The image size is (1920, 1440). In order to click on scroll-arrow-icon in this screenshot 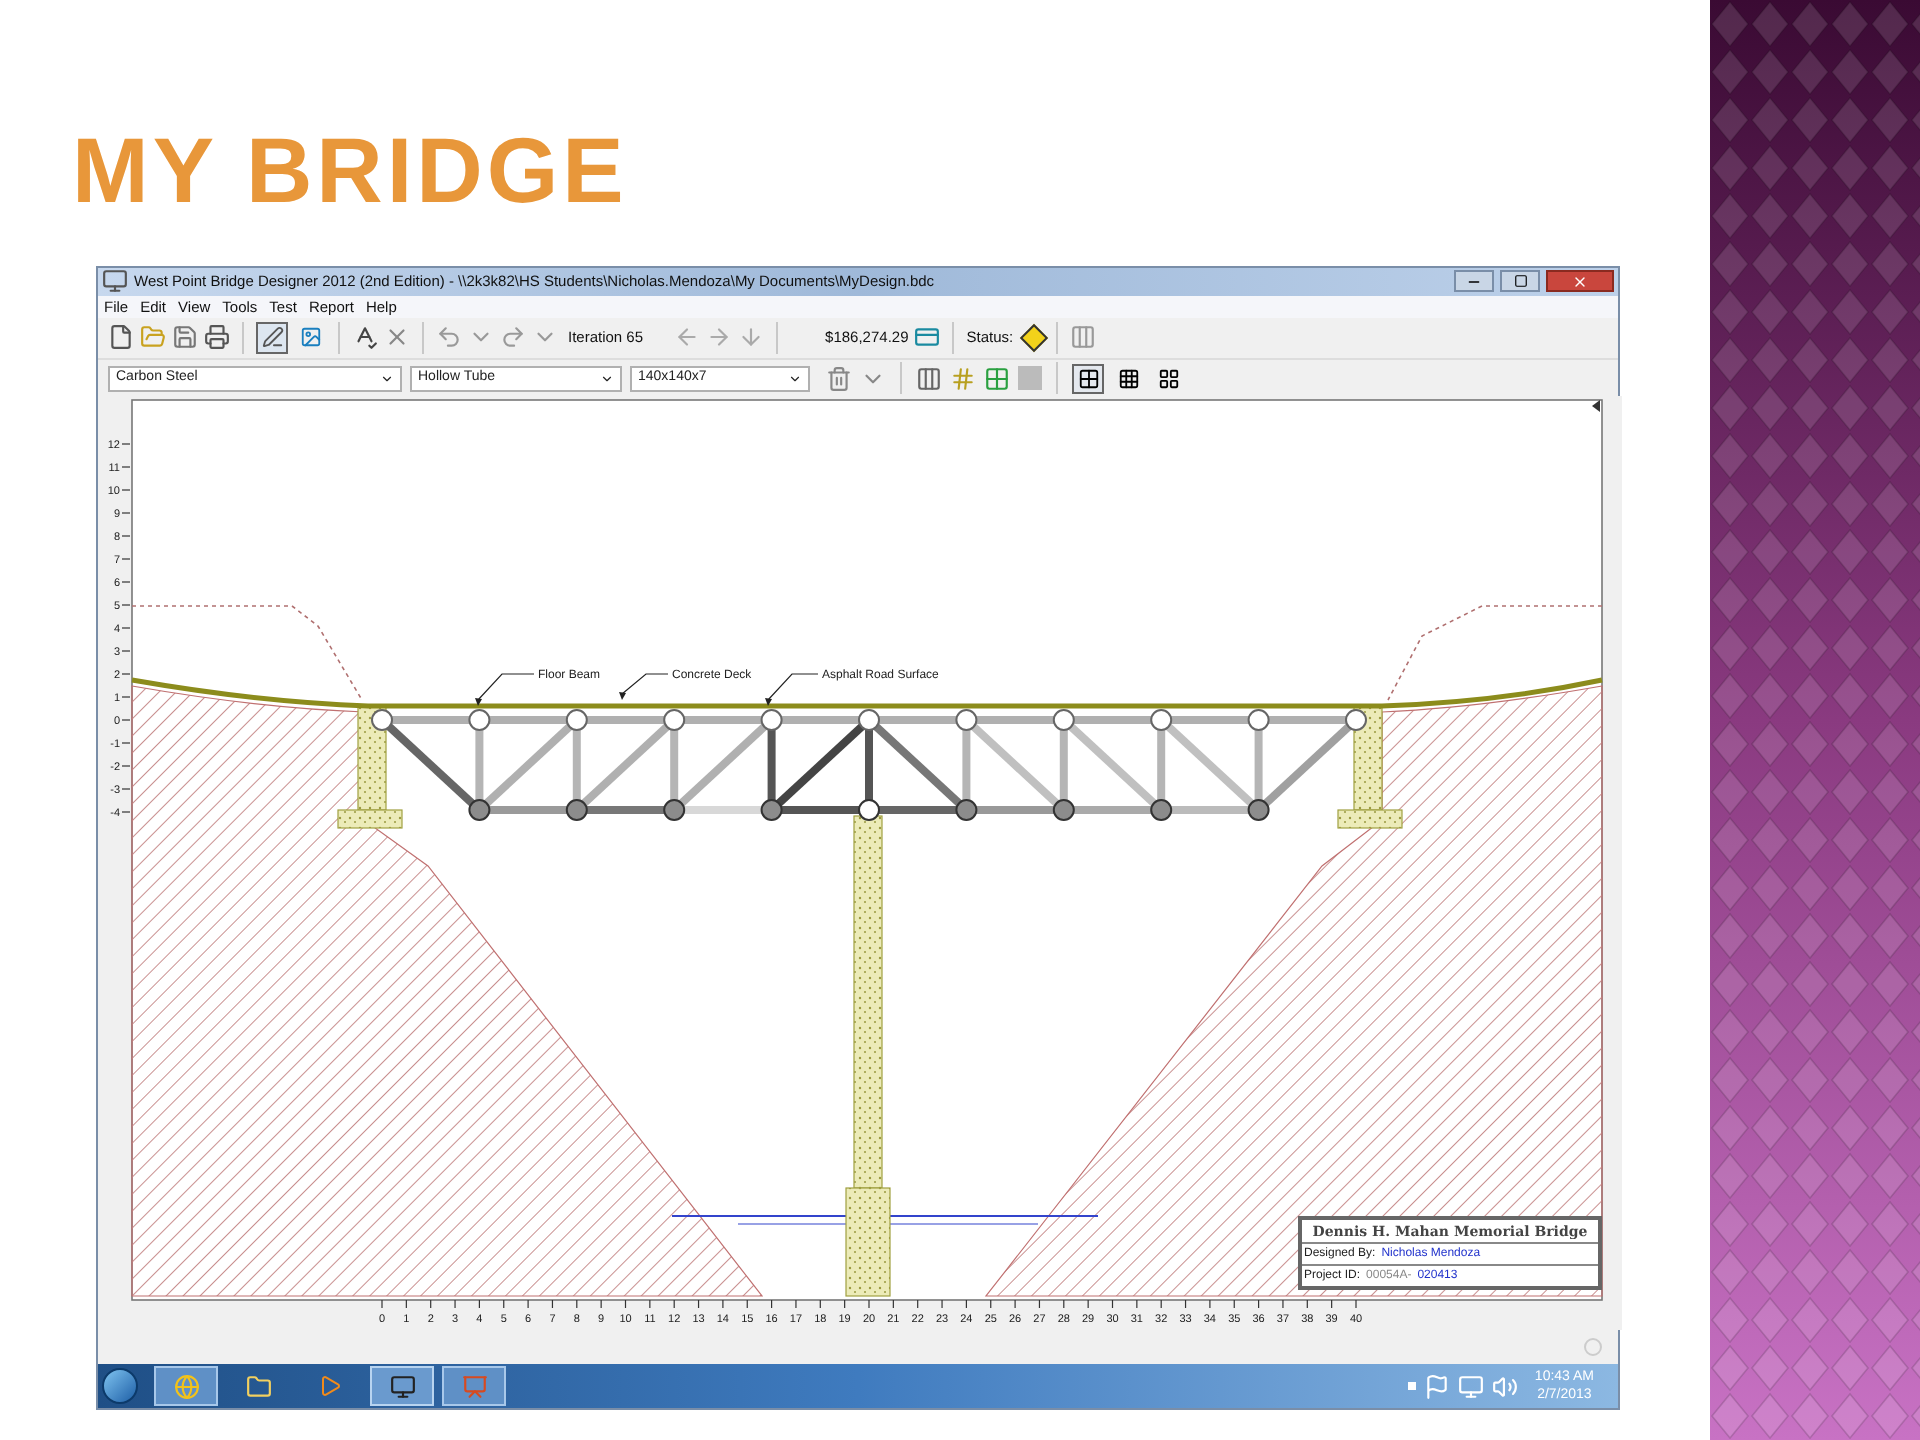, I will do `click(1596, 405)`.